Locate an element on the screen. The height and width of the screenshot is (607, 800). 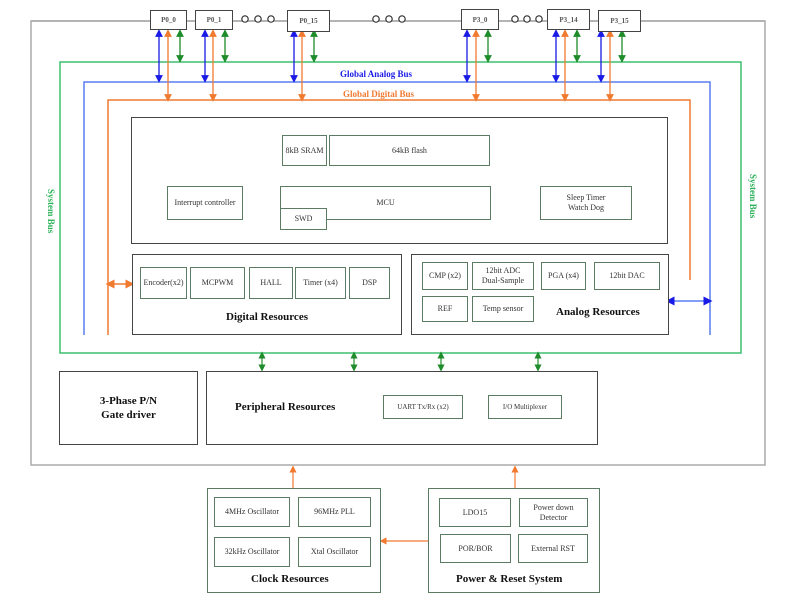
io-multiplexer-block: I/O Multiplexer is located at coordinates (525, 407).